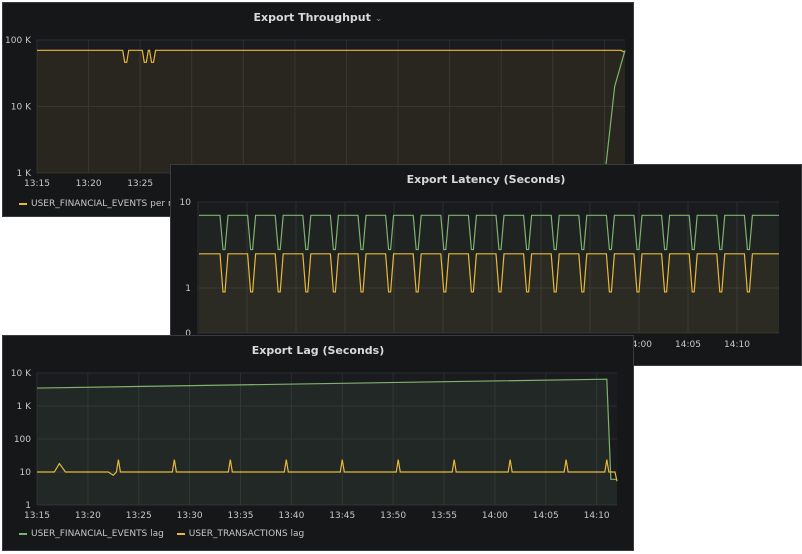  Describe the element at coordinates (495, 516) in the screenshot. I see `x-tick-label: 14:00` at that location.